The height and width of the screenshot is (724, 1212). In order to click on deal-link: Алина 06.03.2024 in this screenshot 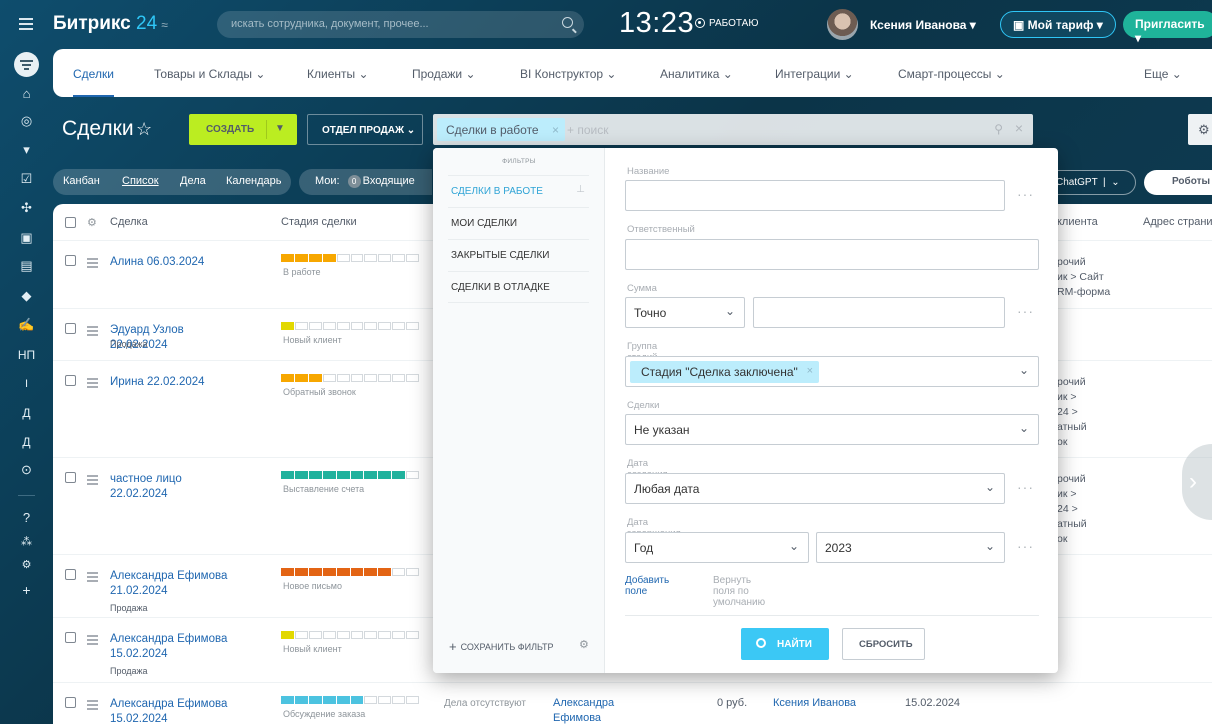, I will do `click(175, 262)`.